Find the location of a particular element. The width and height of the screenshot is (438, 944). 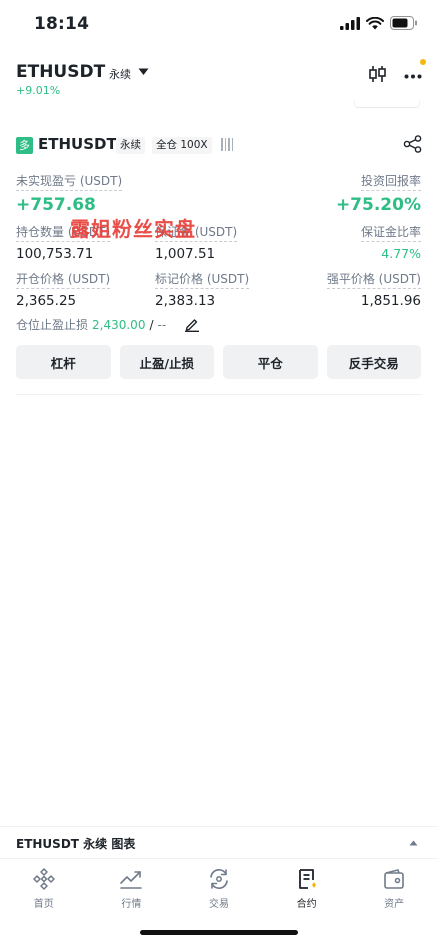

unrealized-pnl-value: +757.68 is located at coordinates (56, 205).